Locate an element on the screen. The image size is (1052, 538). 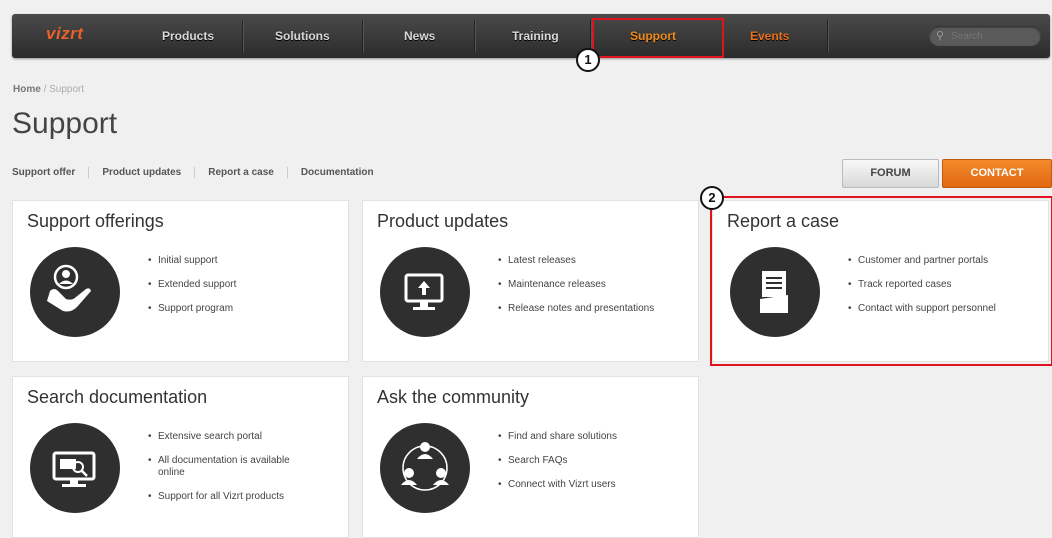
list-item: Extended support is located at coordinates (192, 285).